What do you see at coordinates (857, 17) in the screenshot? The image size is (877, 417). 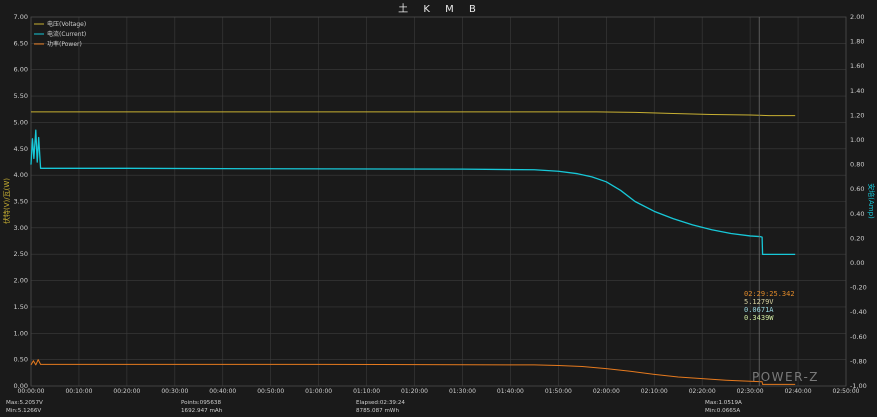 I see `y-right-tick-label: 2.00` at bounding box center [857, 17].